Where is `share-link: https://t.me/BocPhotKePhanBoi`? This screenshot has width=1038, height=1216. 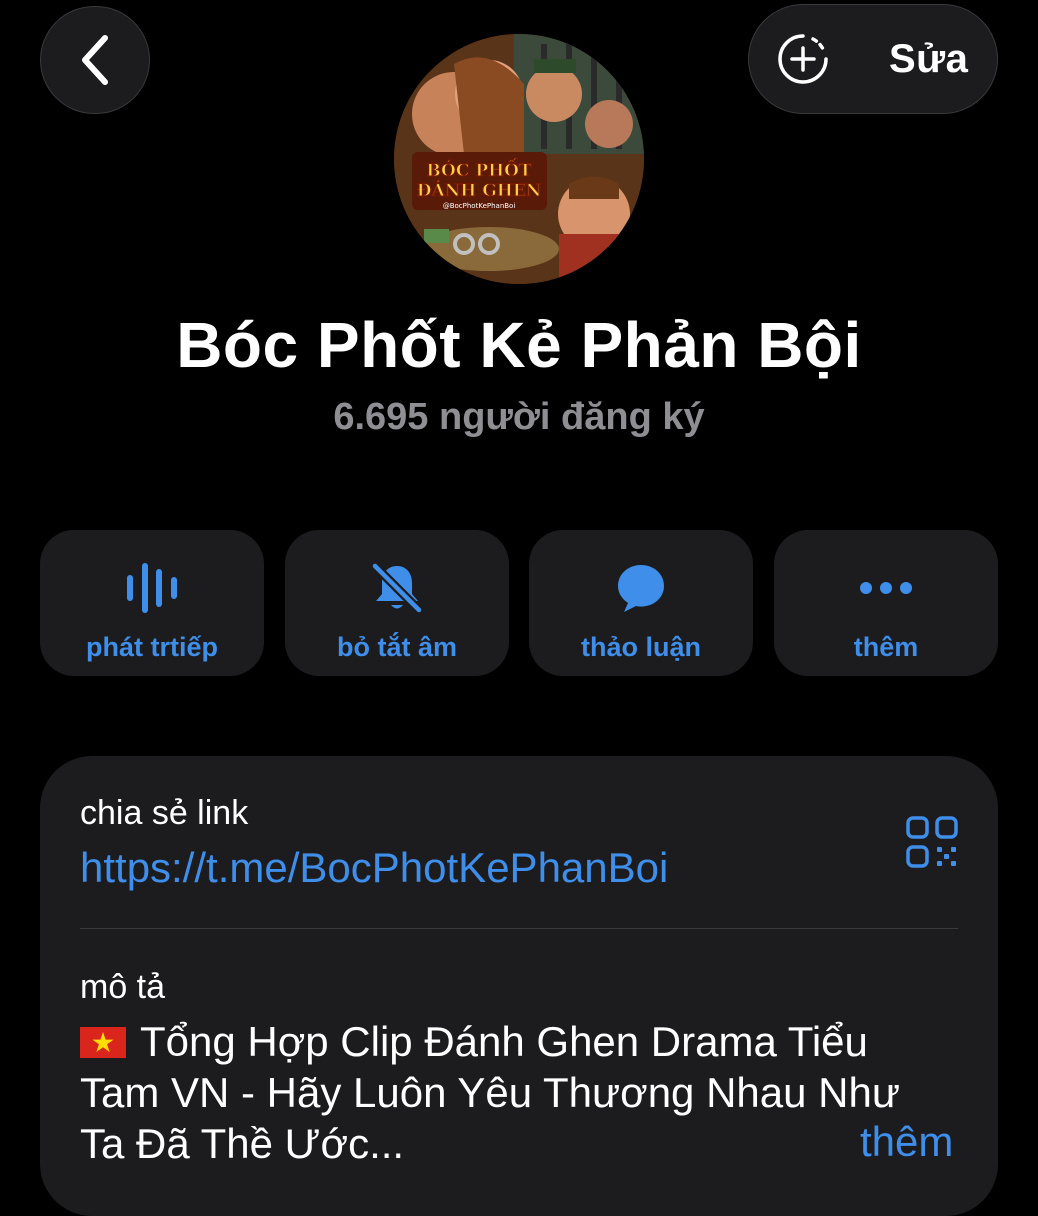
share-link: https://t.me/BocPhotKePhanBoi is located at coordinates (374, 868).